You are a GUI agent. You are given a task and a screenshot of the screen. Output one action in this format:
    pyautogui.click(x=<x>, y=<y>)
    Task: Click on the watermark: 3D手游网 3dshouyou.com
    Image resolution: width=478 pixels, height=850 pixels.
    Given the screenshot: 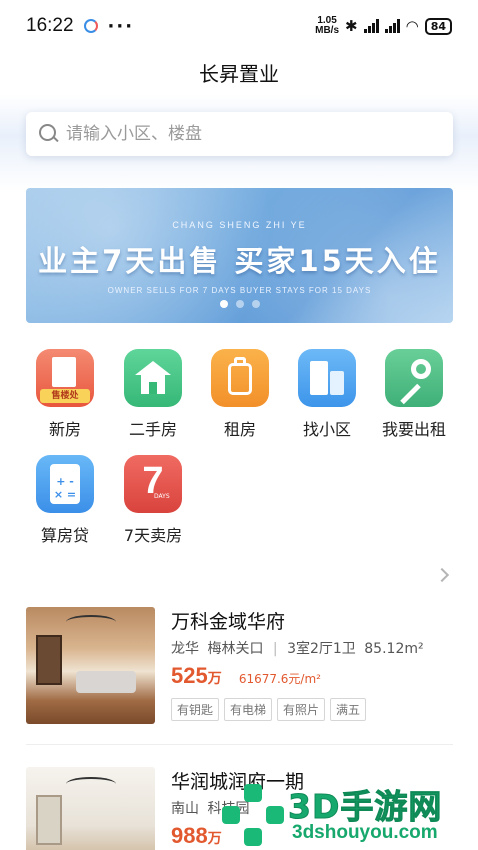 What is the action you would take?
    pyautogui.click(x=350, y=815)
    